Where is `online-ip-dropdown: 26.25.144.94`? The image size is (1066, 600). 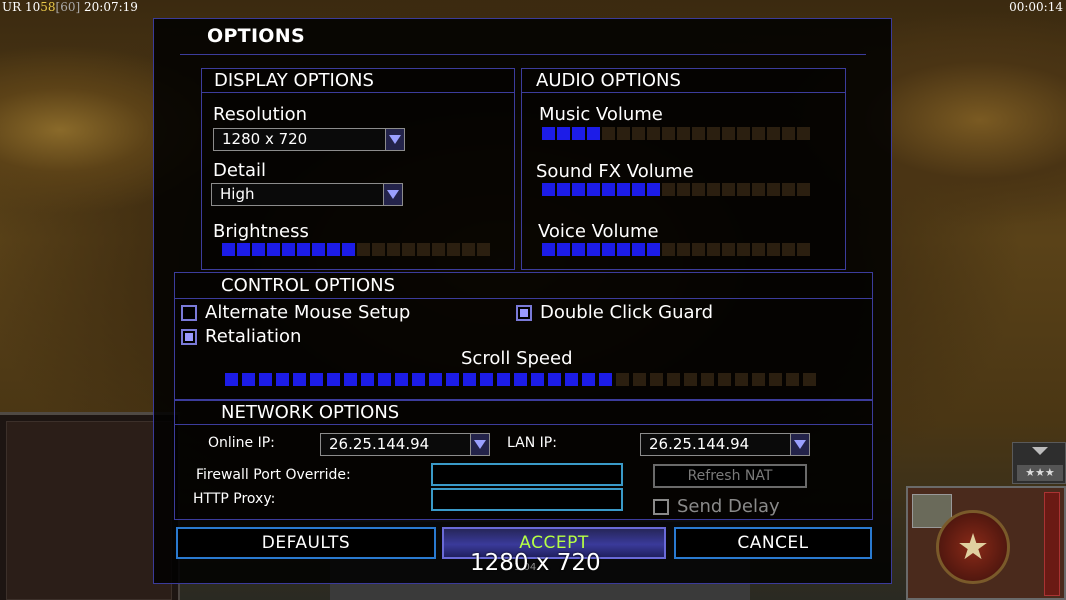 online-ip-dropdown: 26.25.144.94 is located at coordinates (405, 444).